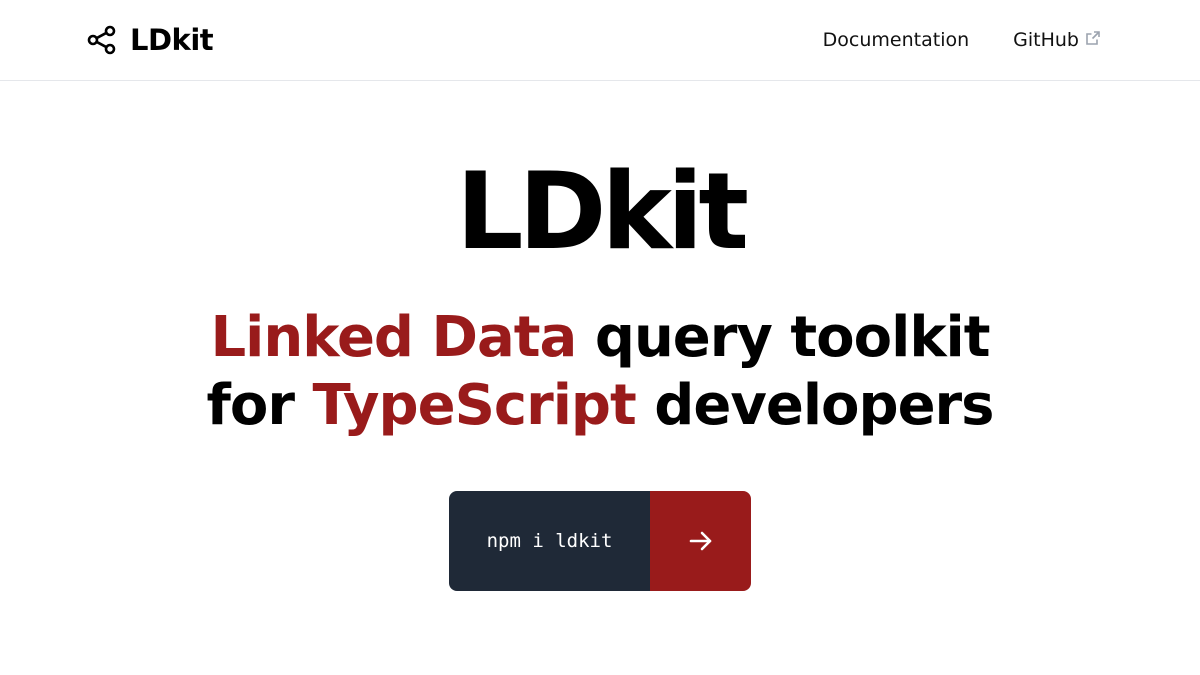  I want to click on brand-name: LDkit, so click(172, 40).